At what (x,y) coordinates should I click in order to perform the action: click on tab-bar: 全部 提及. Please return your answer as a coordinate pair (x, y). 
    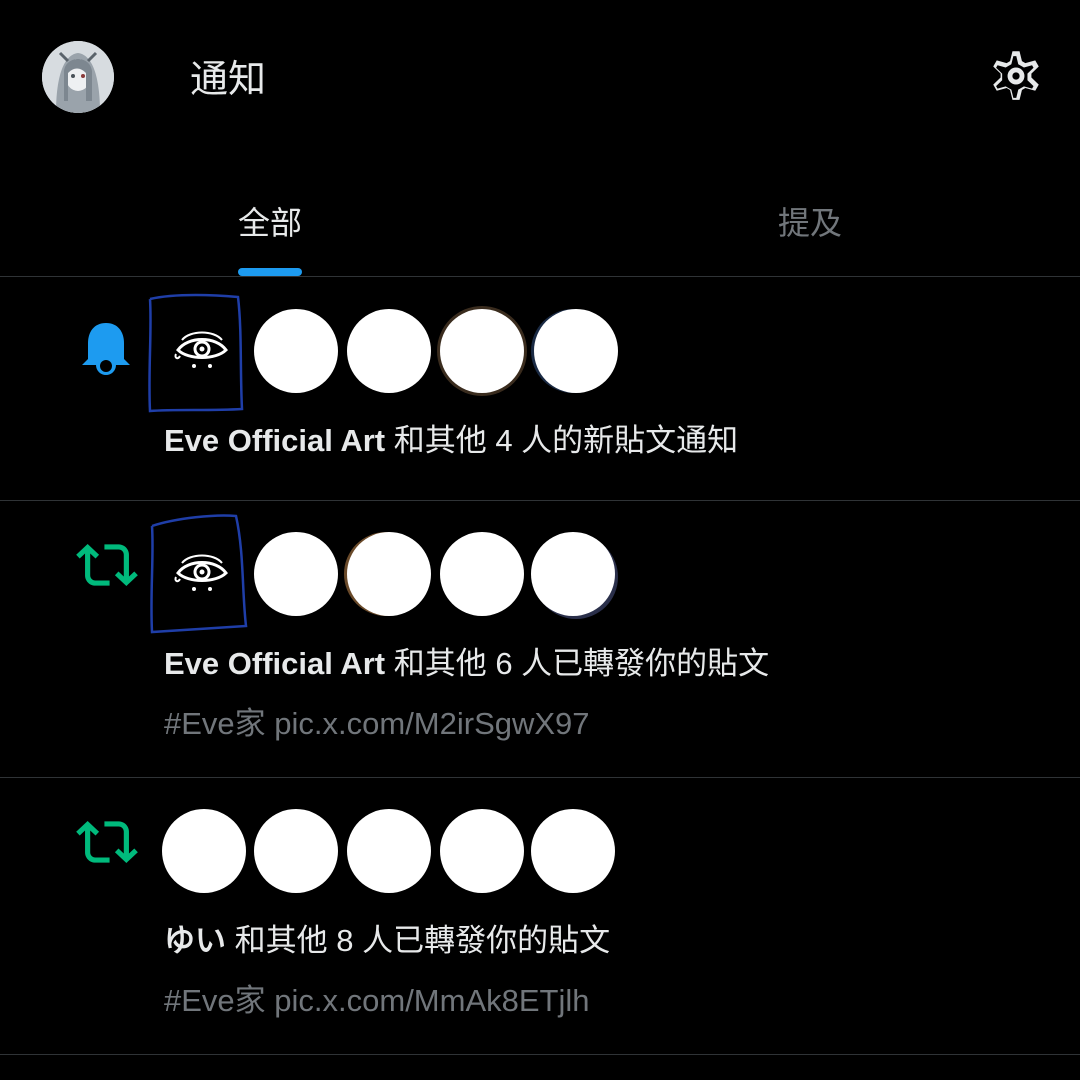
    Looking at the image, I should click on (540, 223).